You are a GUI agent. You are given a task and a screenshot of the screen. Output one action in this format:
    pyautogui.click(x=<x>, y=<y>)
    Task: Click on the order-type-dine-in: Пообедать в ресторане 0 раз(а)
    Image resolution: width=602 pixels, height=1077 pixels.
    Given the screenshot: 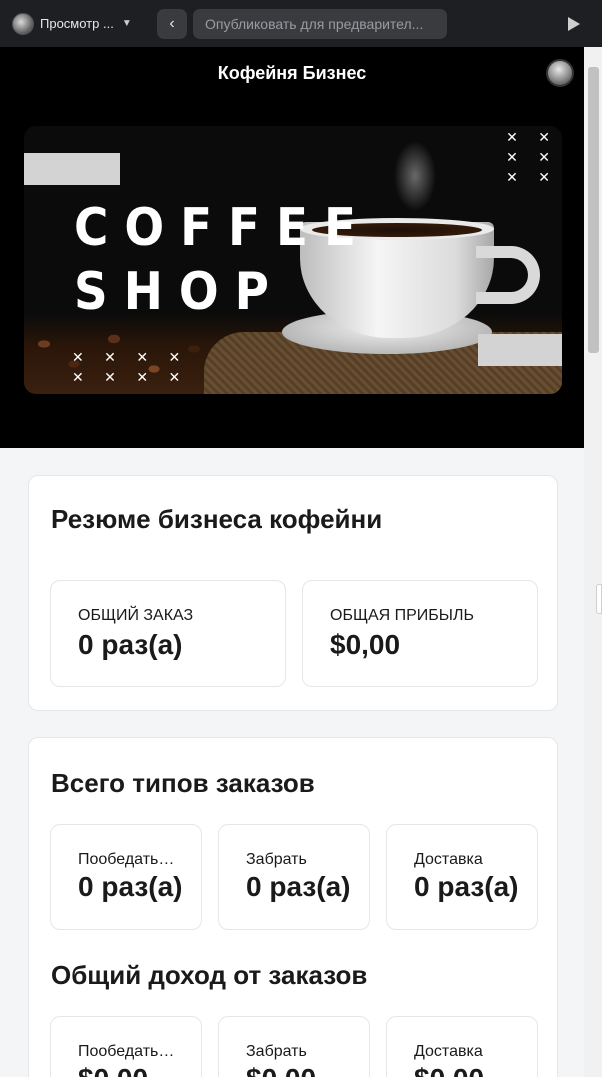 What is the action you would take?
    pyautogui.click(x=126, y=877)
    